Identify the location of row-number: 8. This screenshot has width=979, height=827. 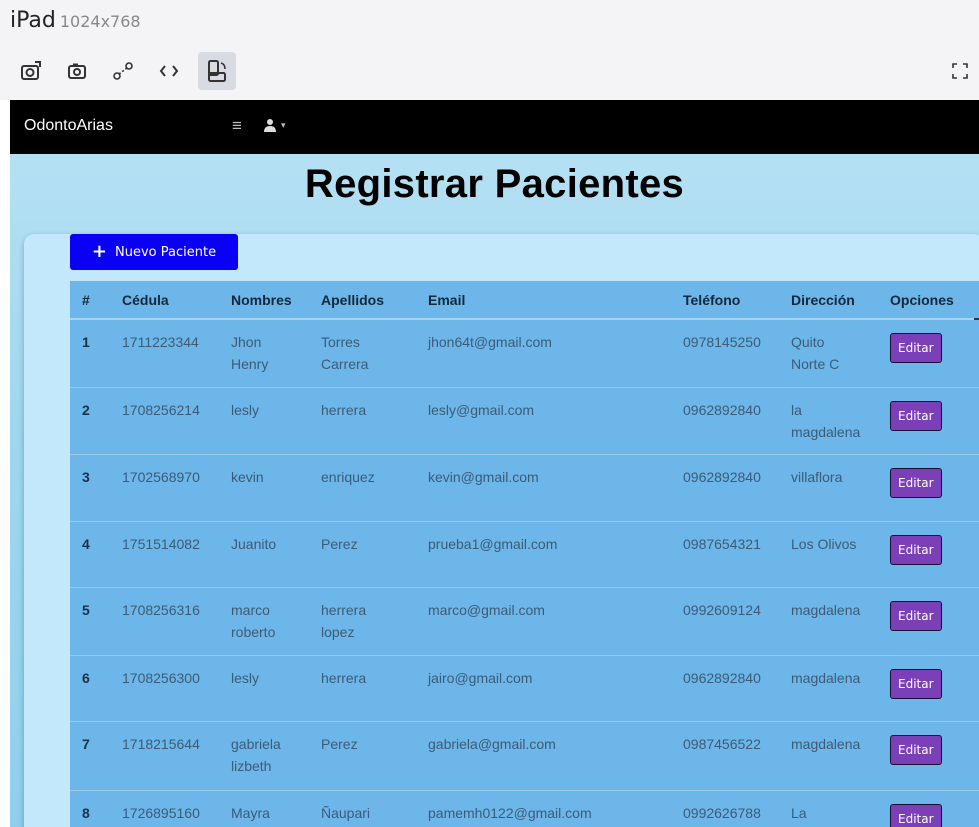
(92, 808).